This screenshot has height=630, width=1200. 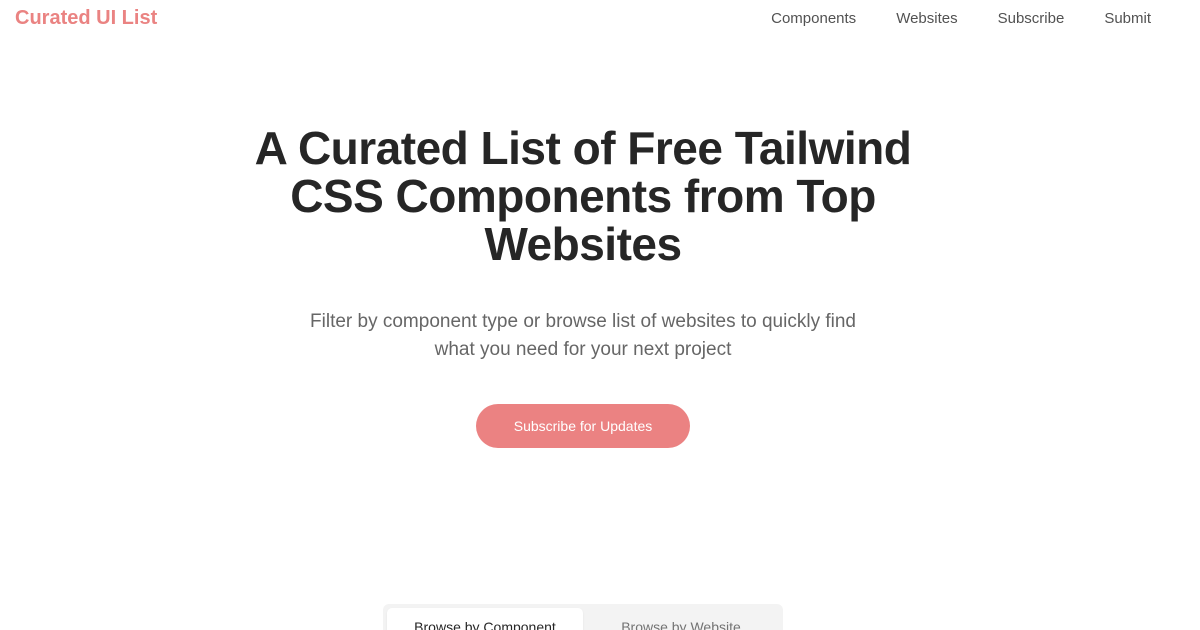 I want to click on site-logo-link: Curated UI List, so click(x=86, y=18).